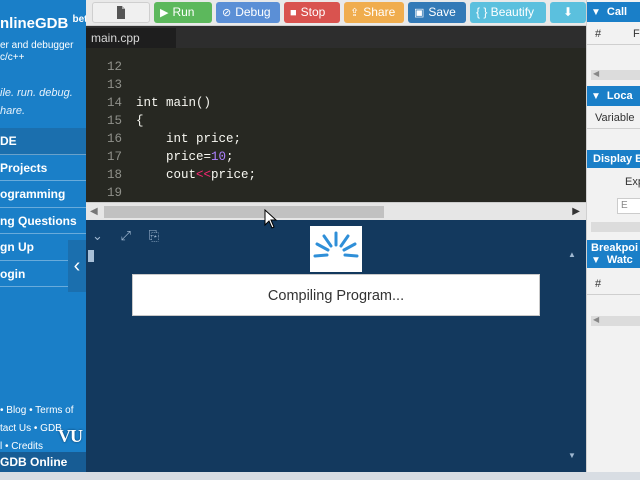  What do you see at coordinates (43, 194) in the screenshot?
I see `sidebar-item-programming: ogramming` at bounding box center [43, 194].